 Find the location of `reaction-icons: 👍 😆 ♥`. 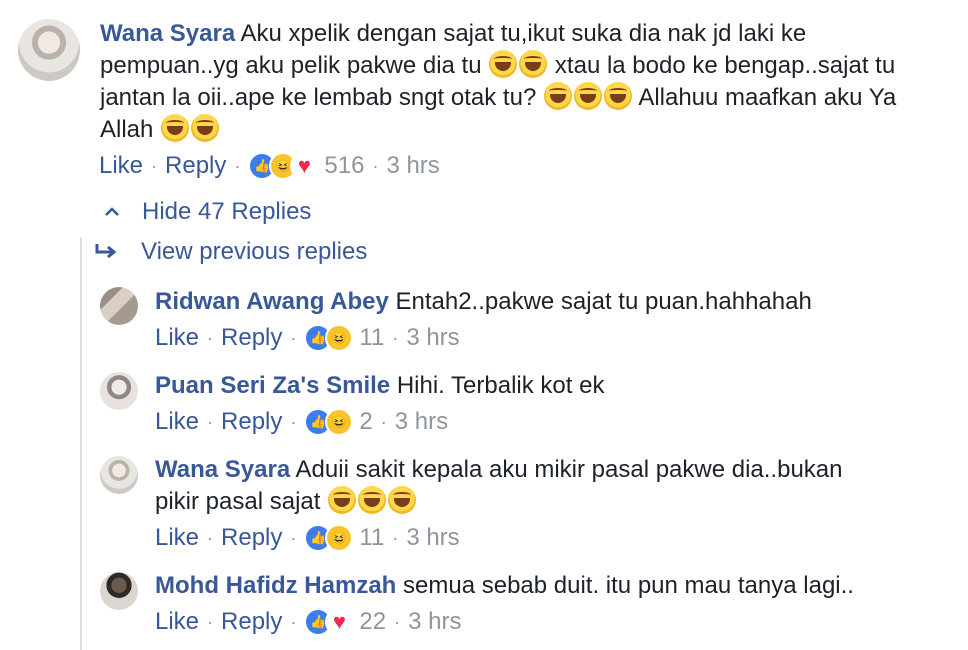

reaction-icons: 👍 😆 ♥ is located at coordinates (283, 166).